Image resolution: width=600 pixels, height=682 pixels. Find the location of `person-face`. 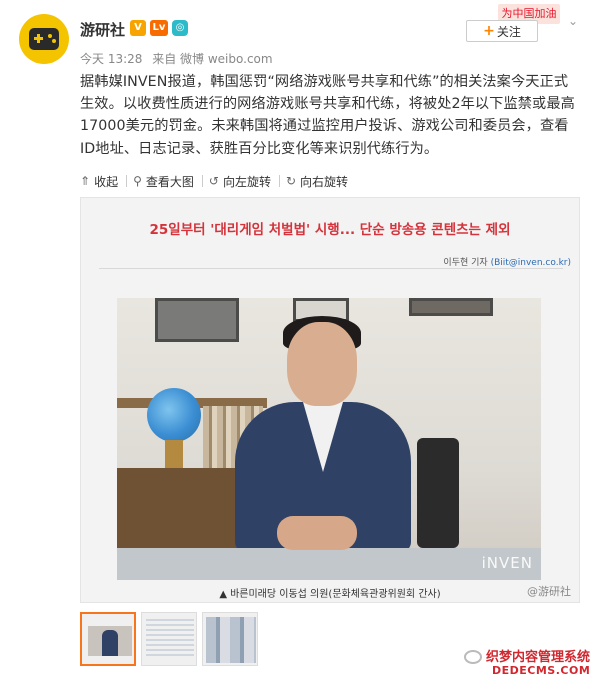

person-face is located at coordinates (322, 364).